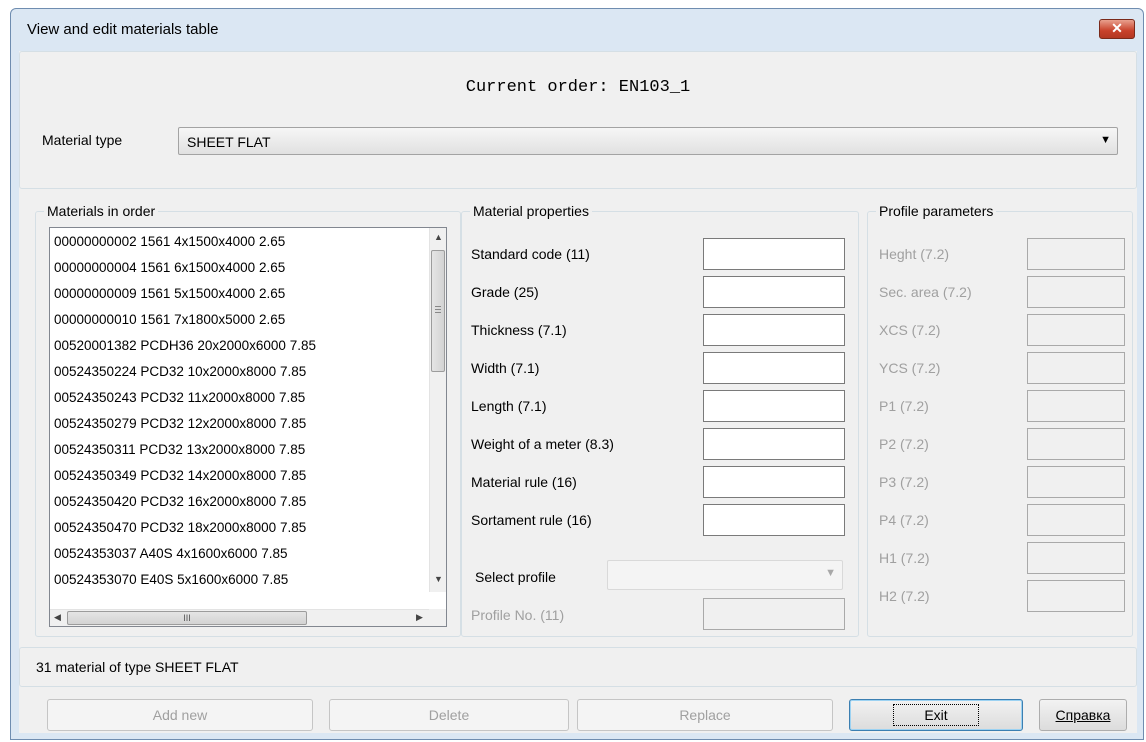 The width and height of the screenshot is (1146, 742). Describe the element at coordinates (509, 406) in the screenshot. I see `property-label: Length (7.1)` at that location.